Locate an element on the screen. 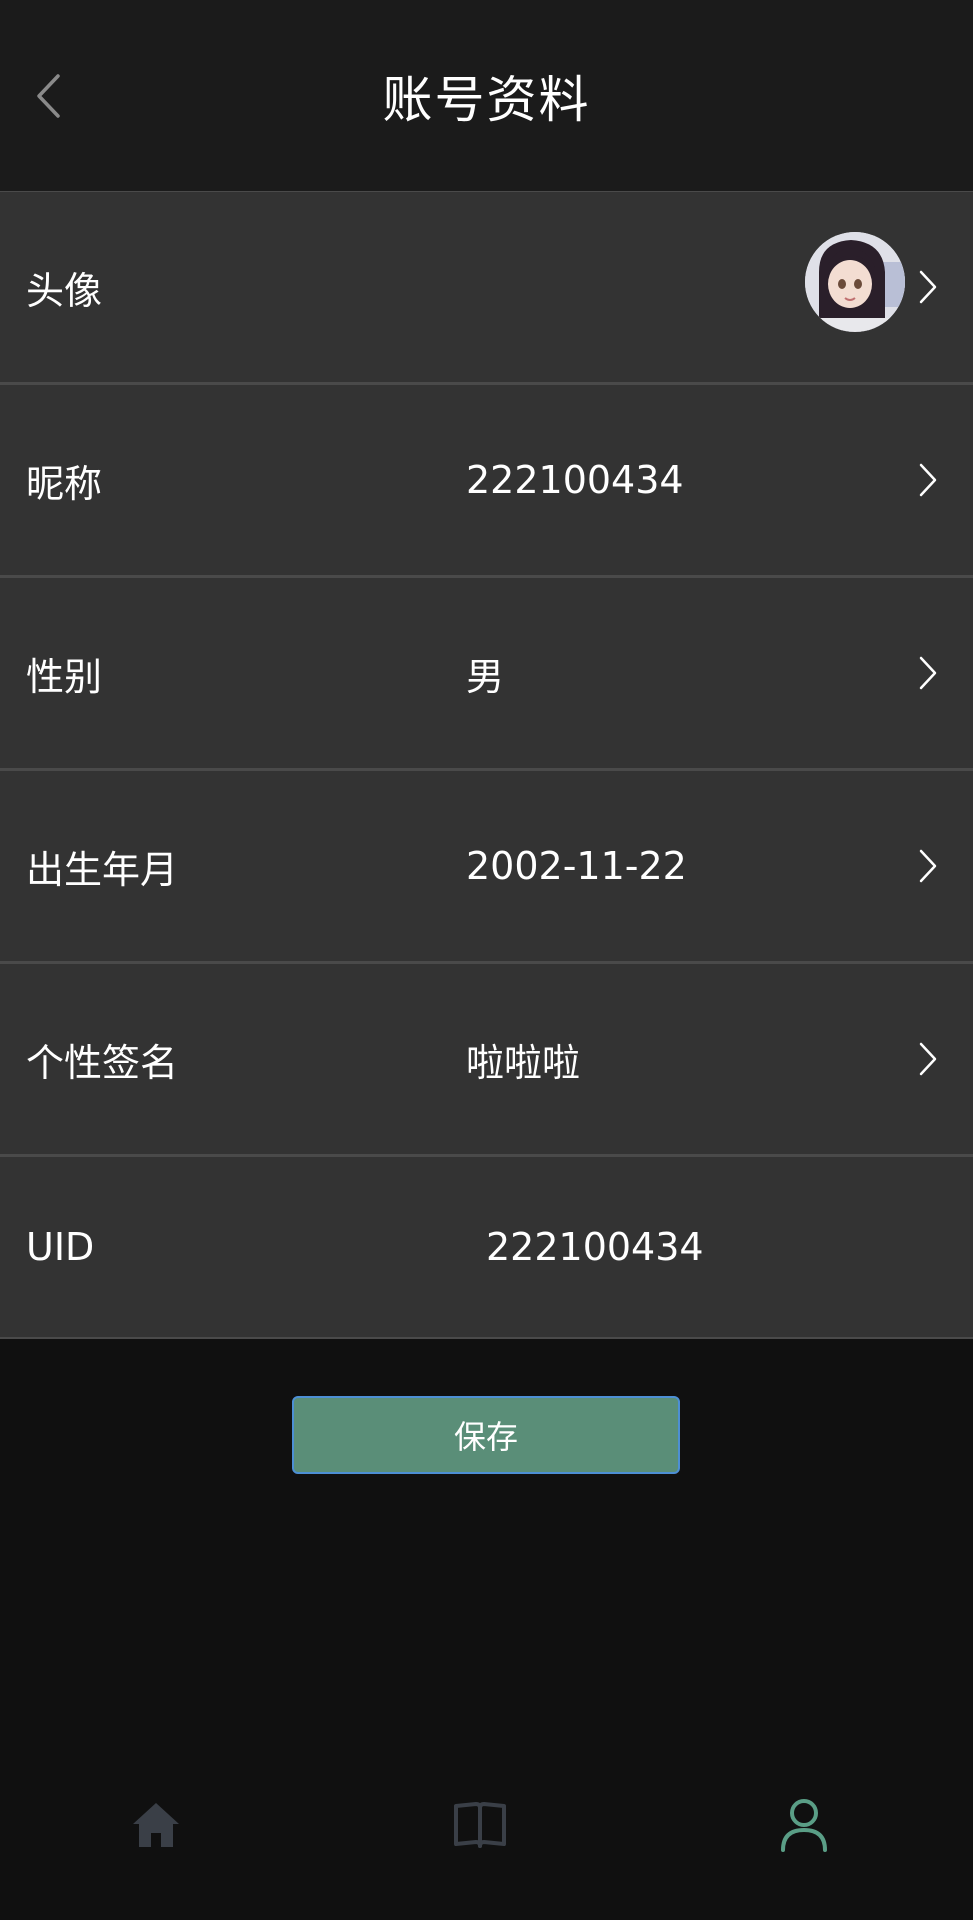  save-button: 保存 is located at coordinates (486, 1435).